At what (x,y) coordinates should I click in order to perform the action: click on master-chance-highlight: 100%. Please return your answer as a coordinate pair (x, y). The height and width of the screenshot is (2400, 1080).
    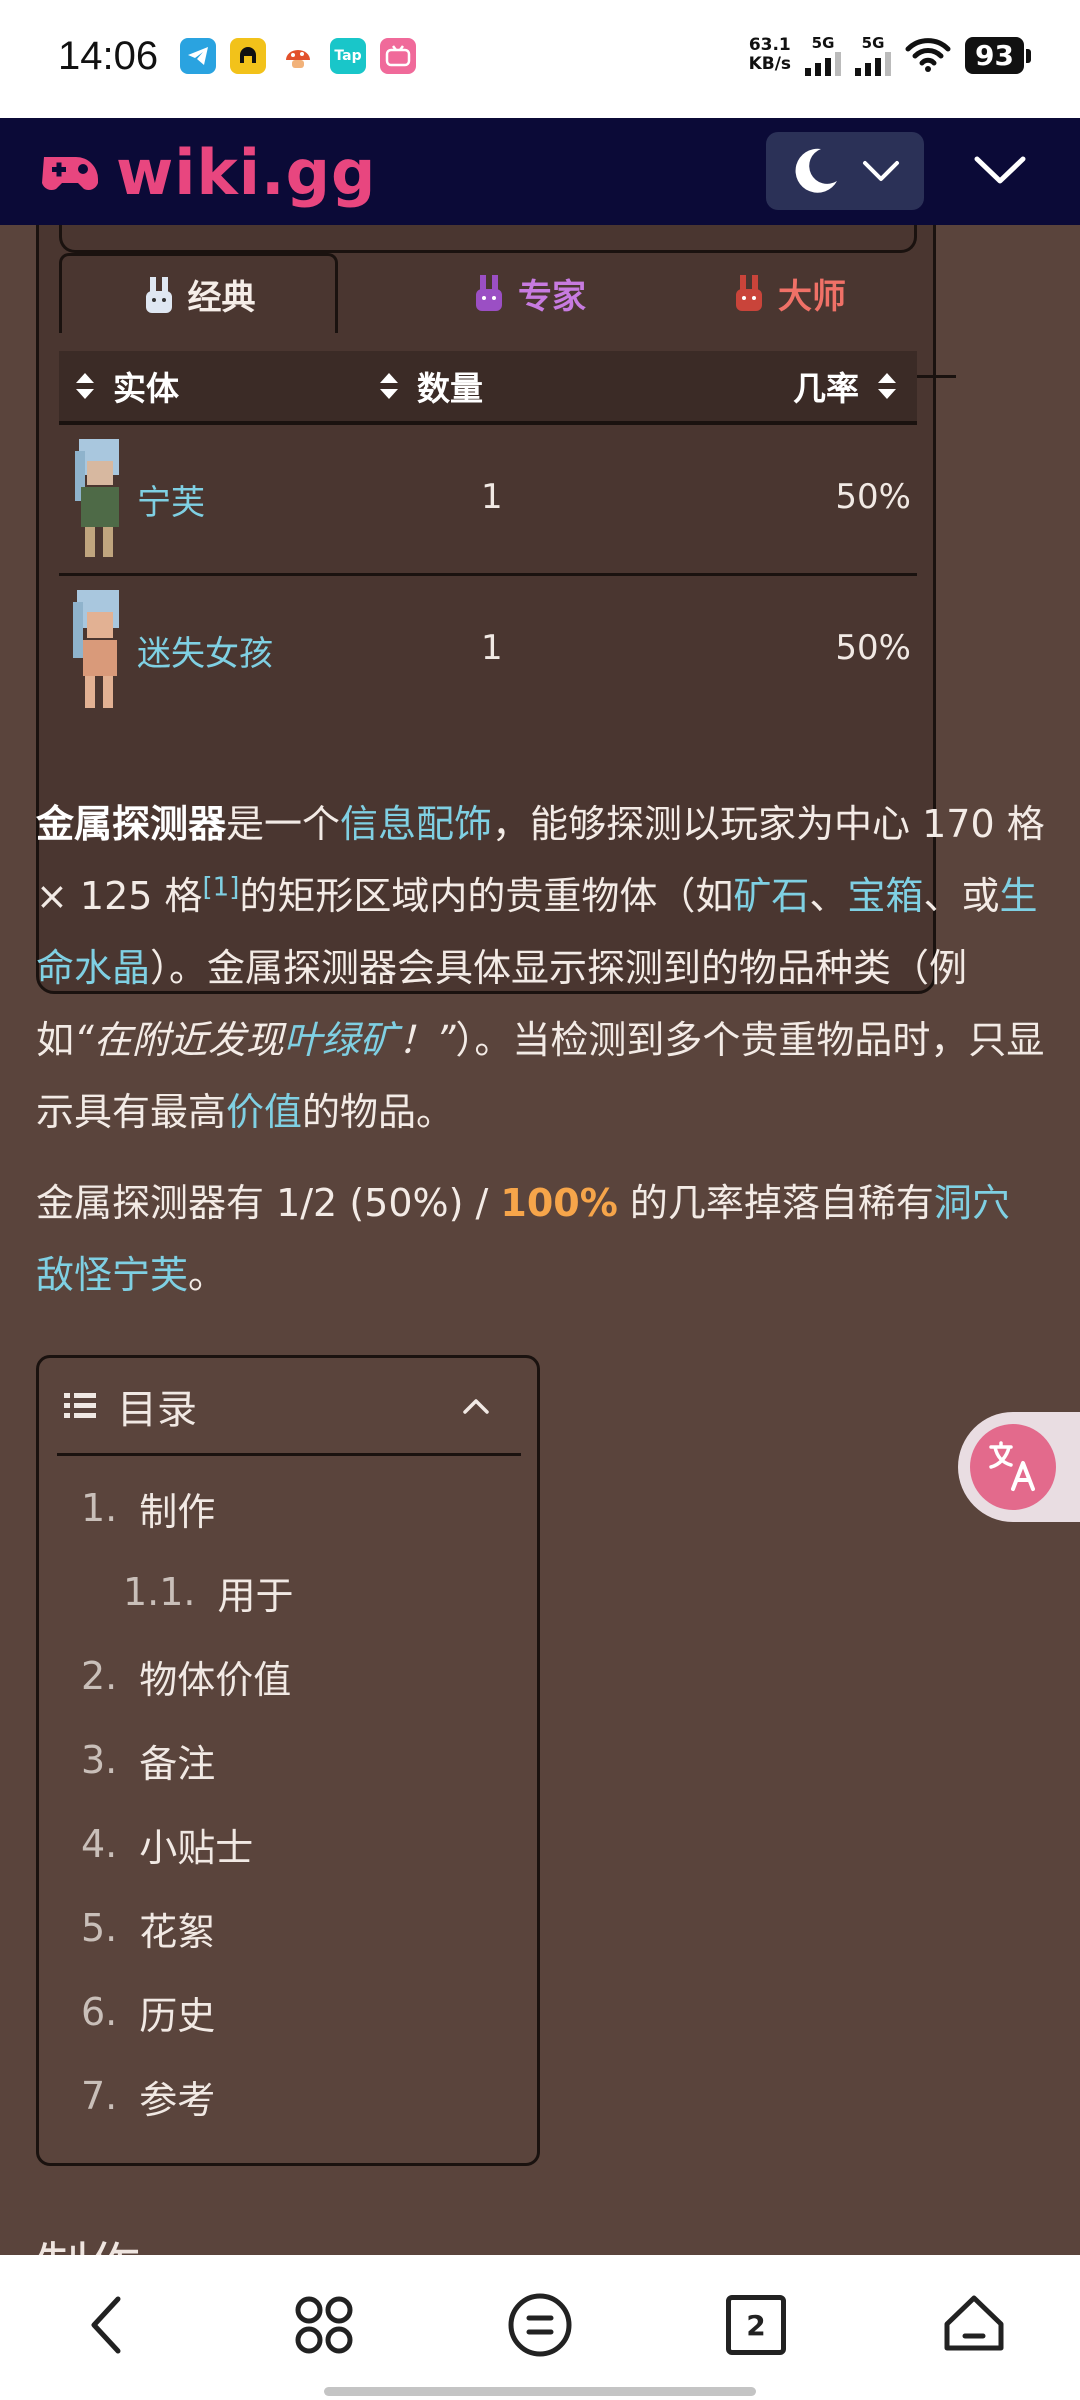
    Looking at the image, I should click on (559, 1203).